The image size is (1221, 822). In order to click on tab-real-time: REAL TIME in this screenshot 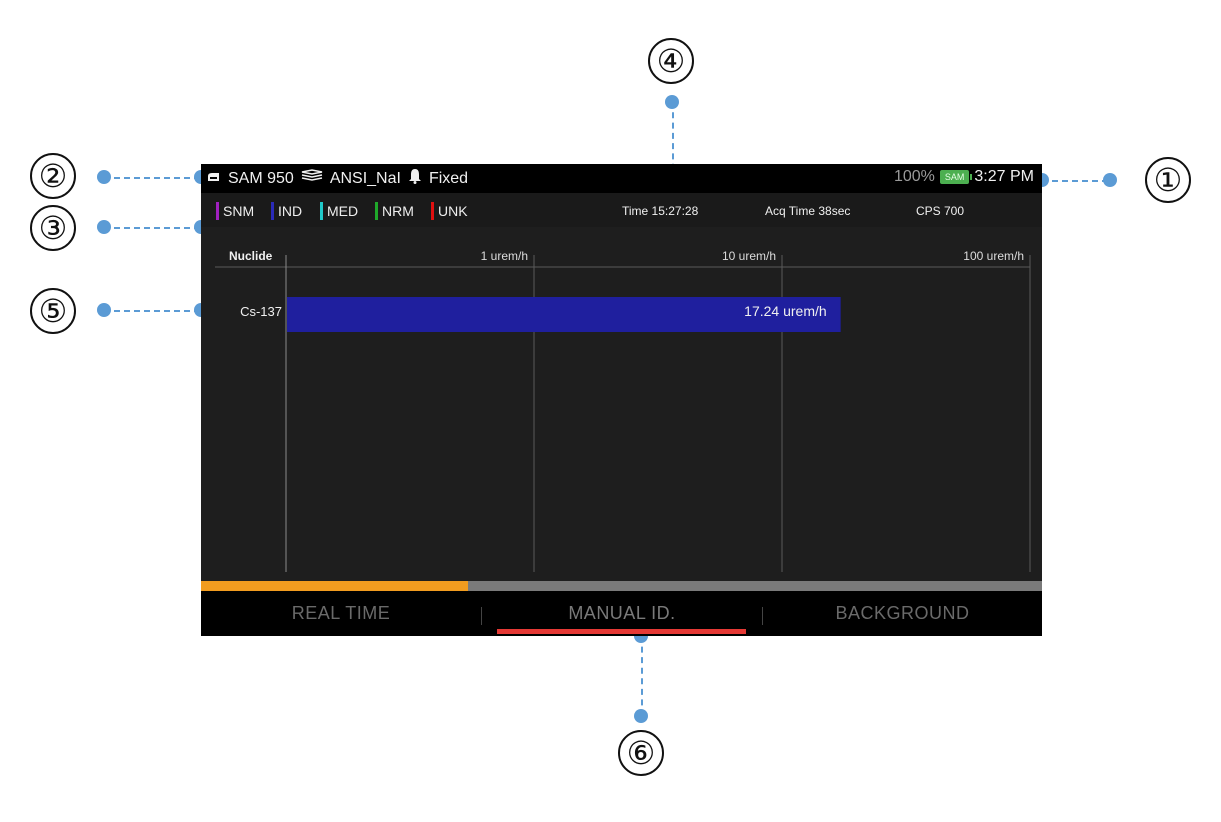, I will do `click(341, 613)`.